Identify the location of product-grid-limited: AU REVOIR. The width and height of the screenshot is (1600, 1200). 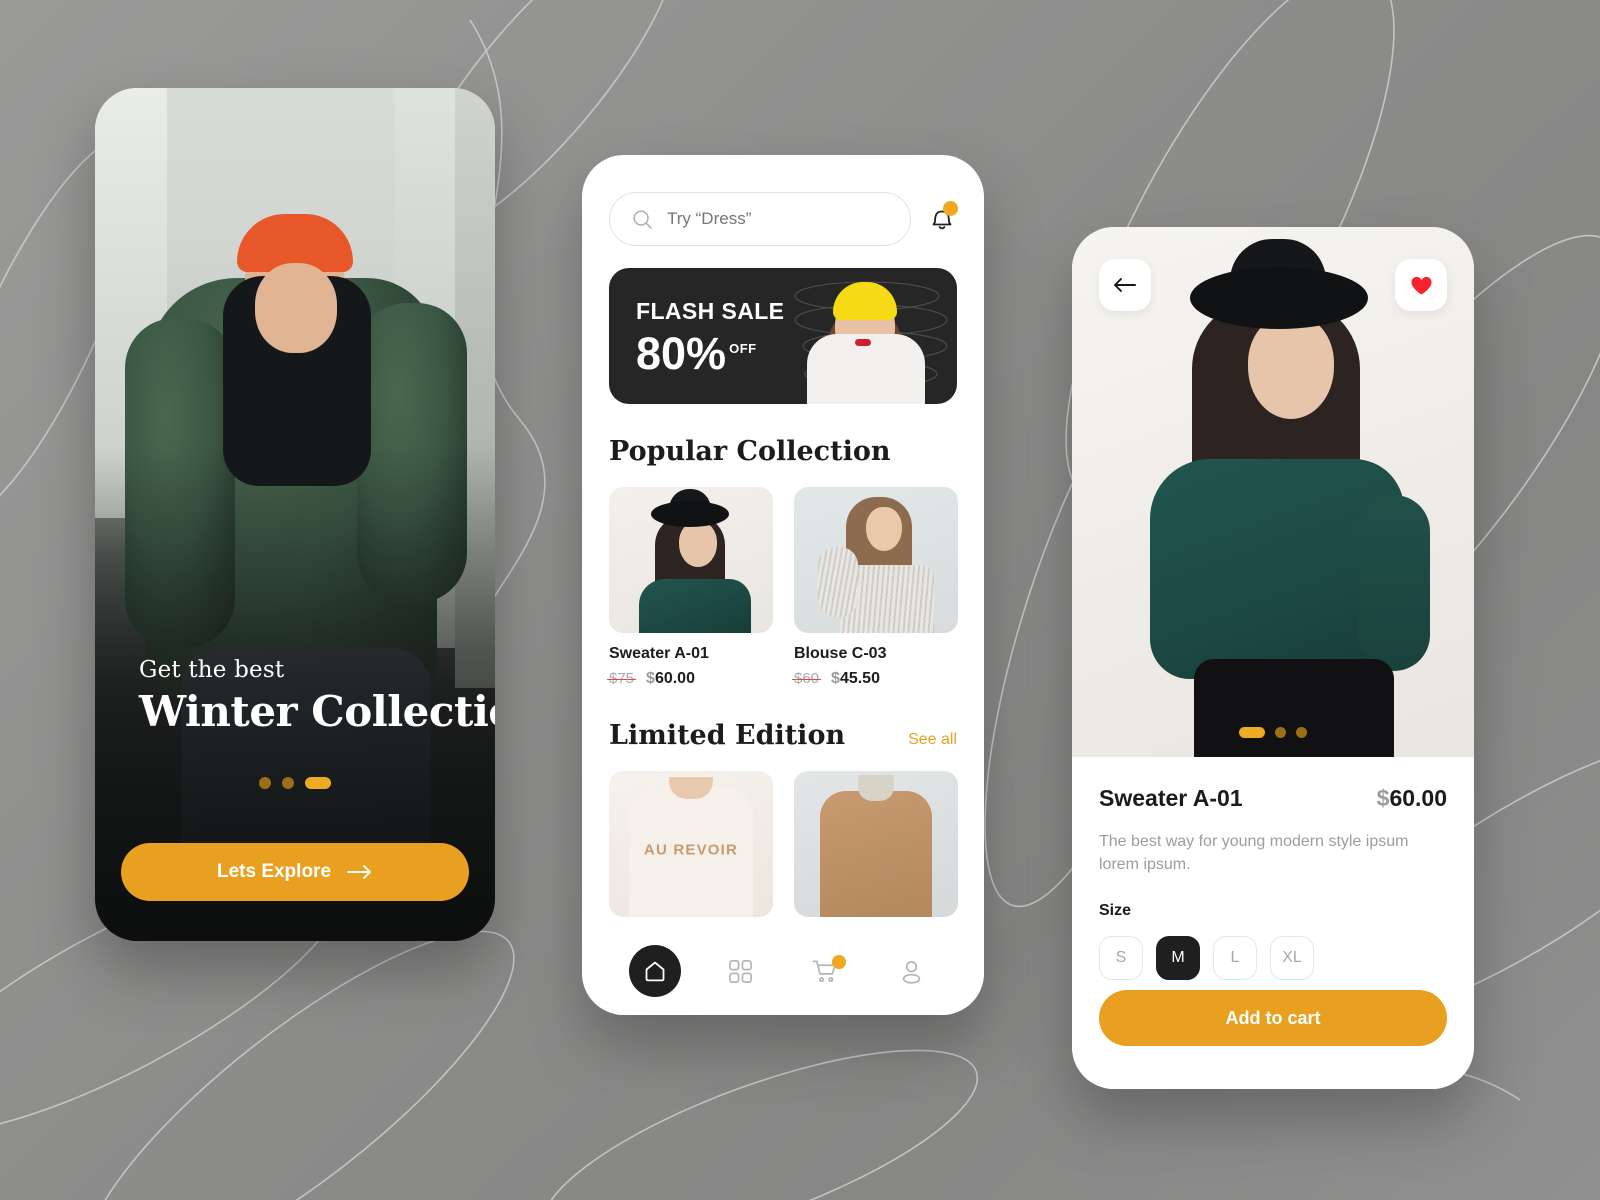
(783, 844).